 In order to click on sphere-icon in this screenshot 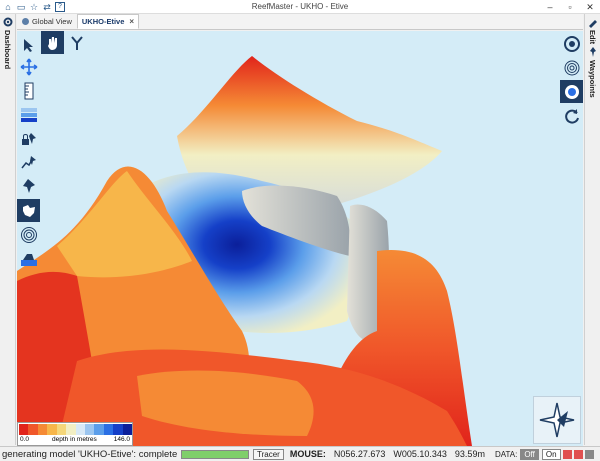, I will do `click(571, 91)`.